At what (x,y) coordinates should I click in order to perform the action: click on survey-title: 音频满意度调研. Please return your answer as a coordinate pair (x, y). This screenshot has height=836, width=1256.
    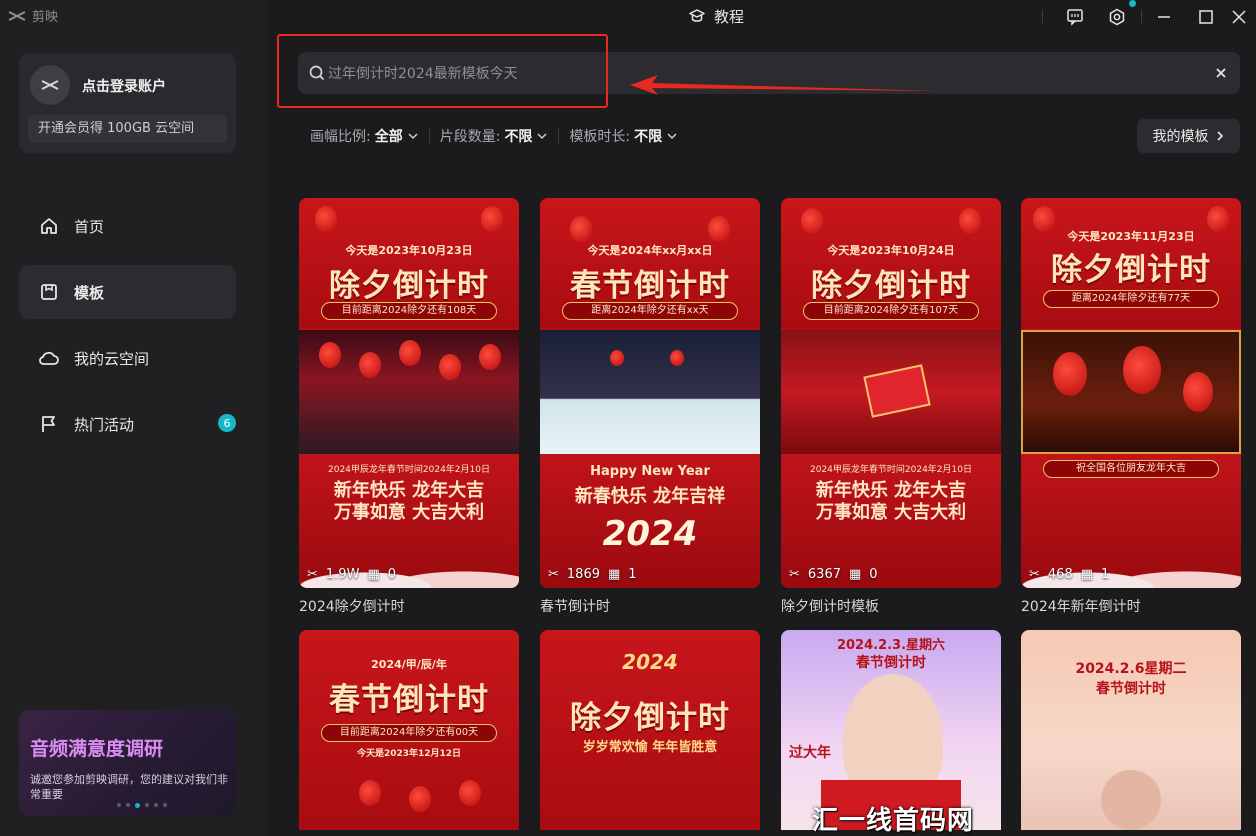
    Looking at the image, I should click on (97, 749).